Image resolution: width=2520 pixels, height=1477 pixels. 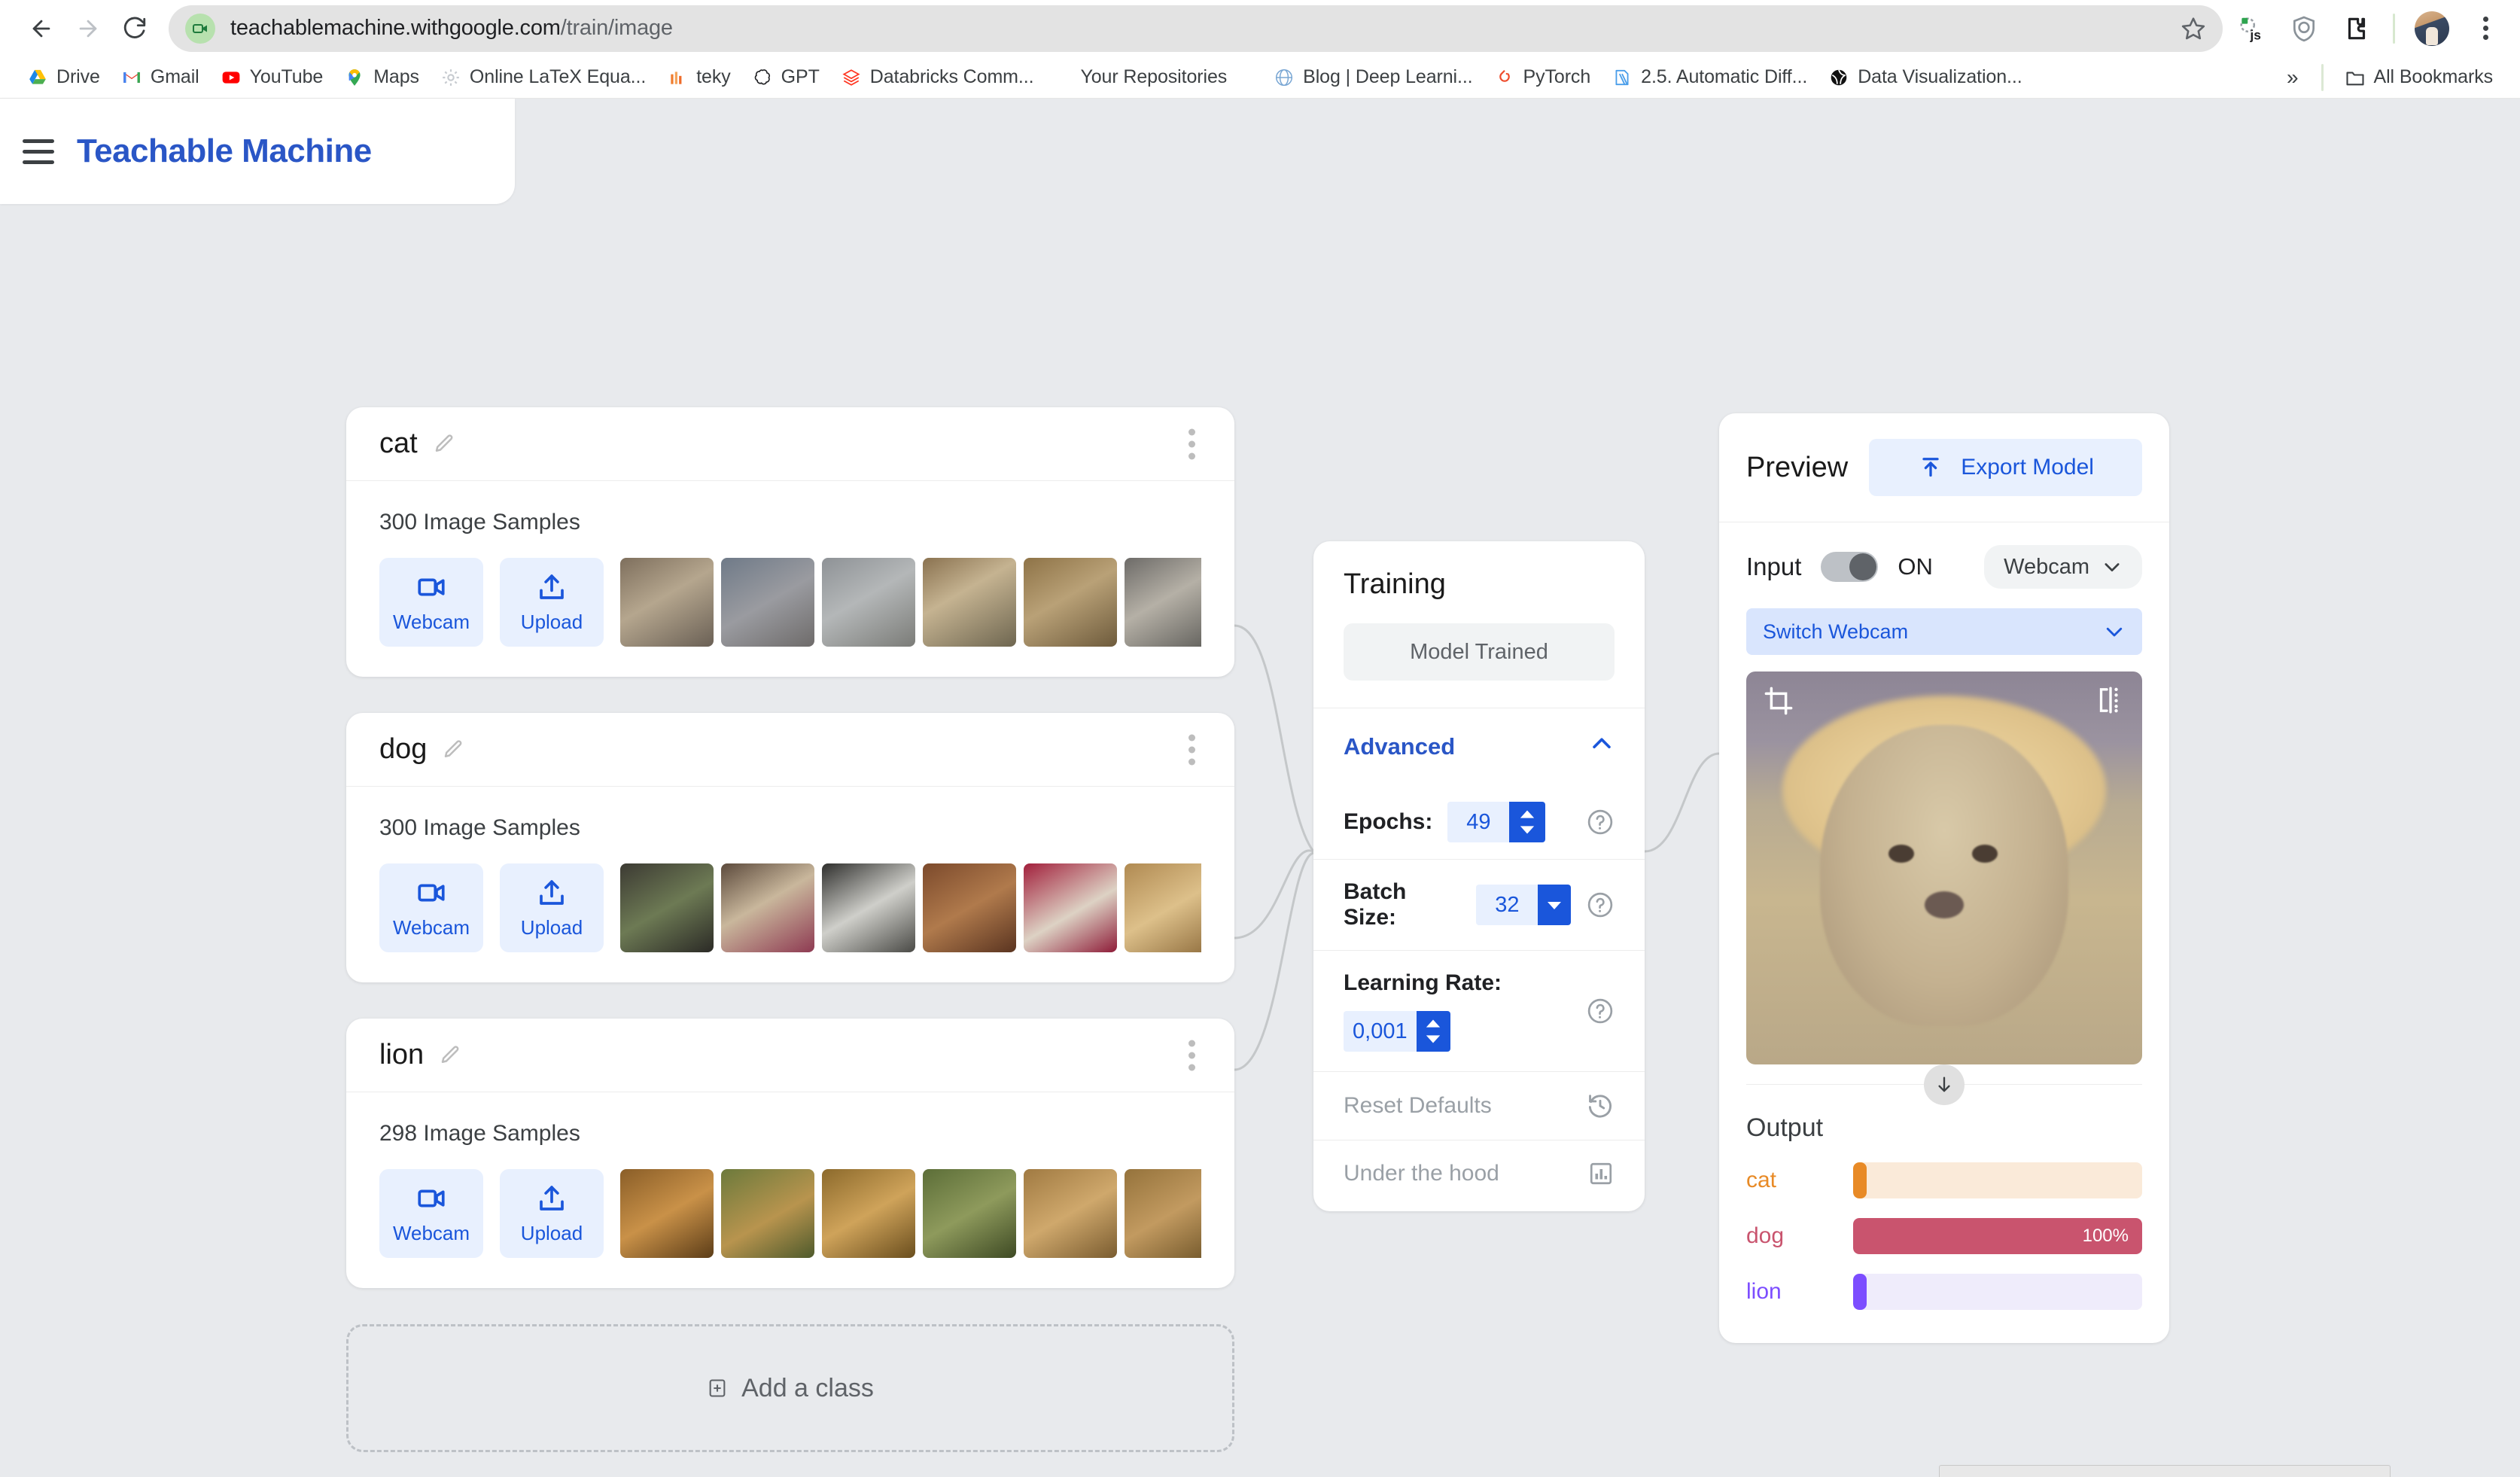 I want to click on epochs-value: 49, so click(x=1478, y=822).